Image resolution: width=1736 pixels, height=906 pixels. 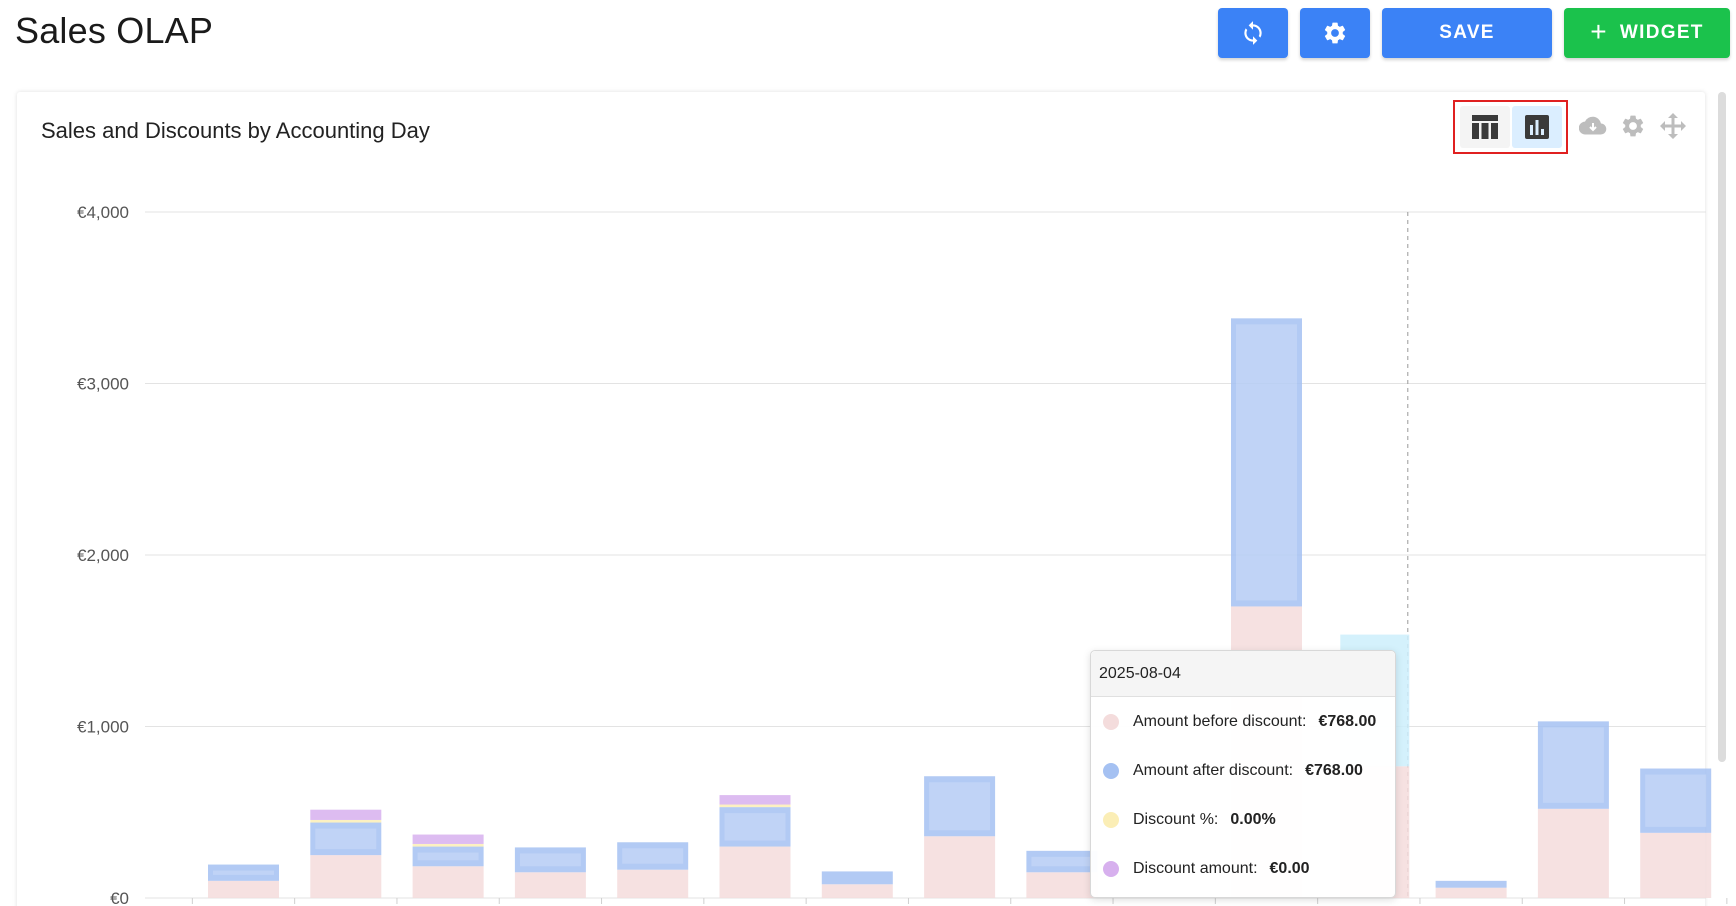 I want to click on tooltip-row: Amount after discount: €768.00, so click(x=1243, y=770).